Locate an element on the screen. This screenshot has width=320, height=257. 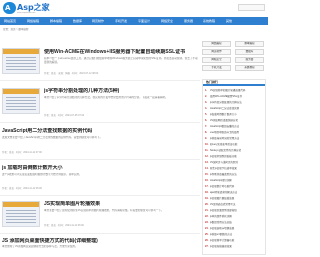
nav-item-system: 系统教程 is located at coordinates (209, 21).